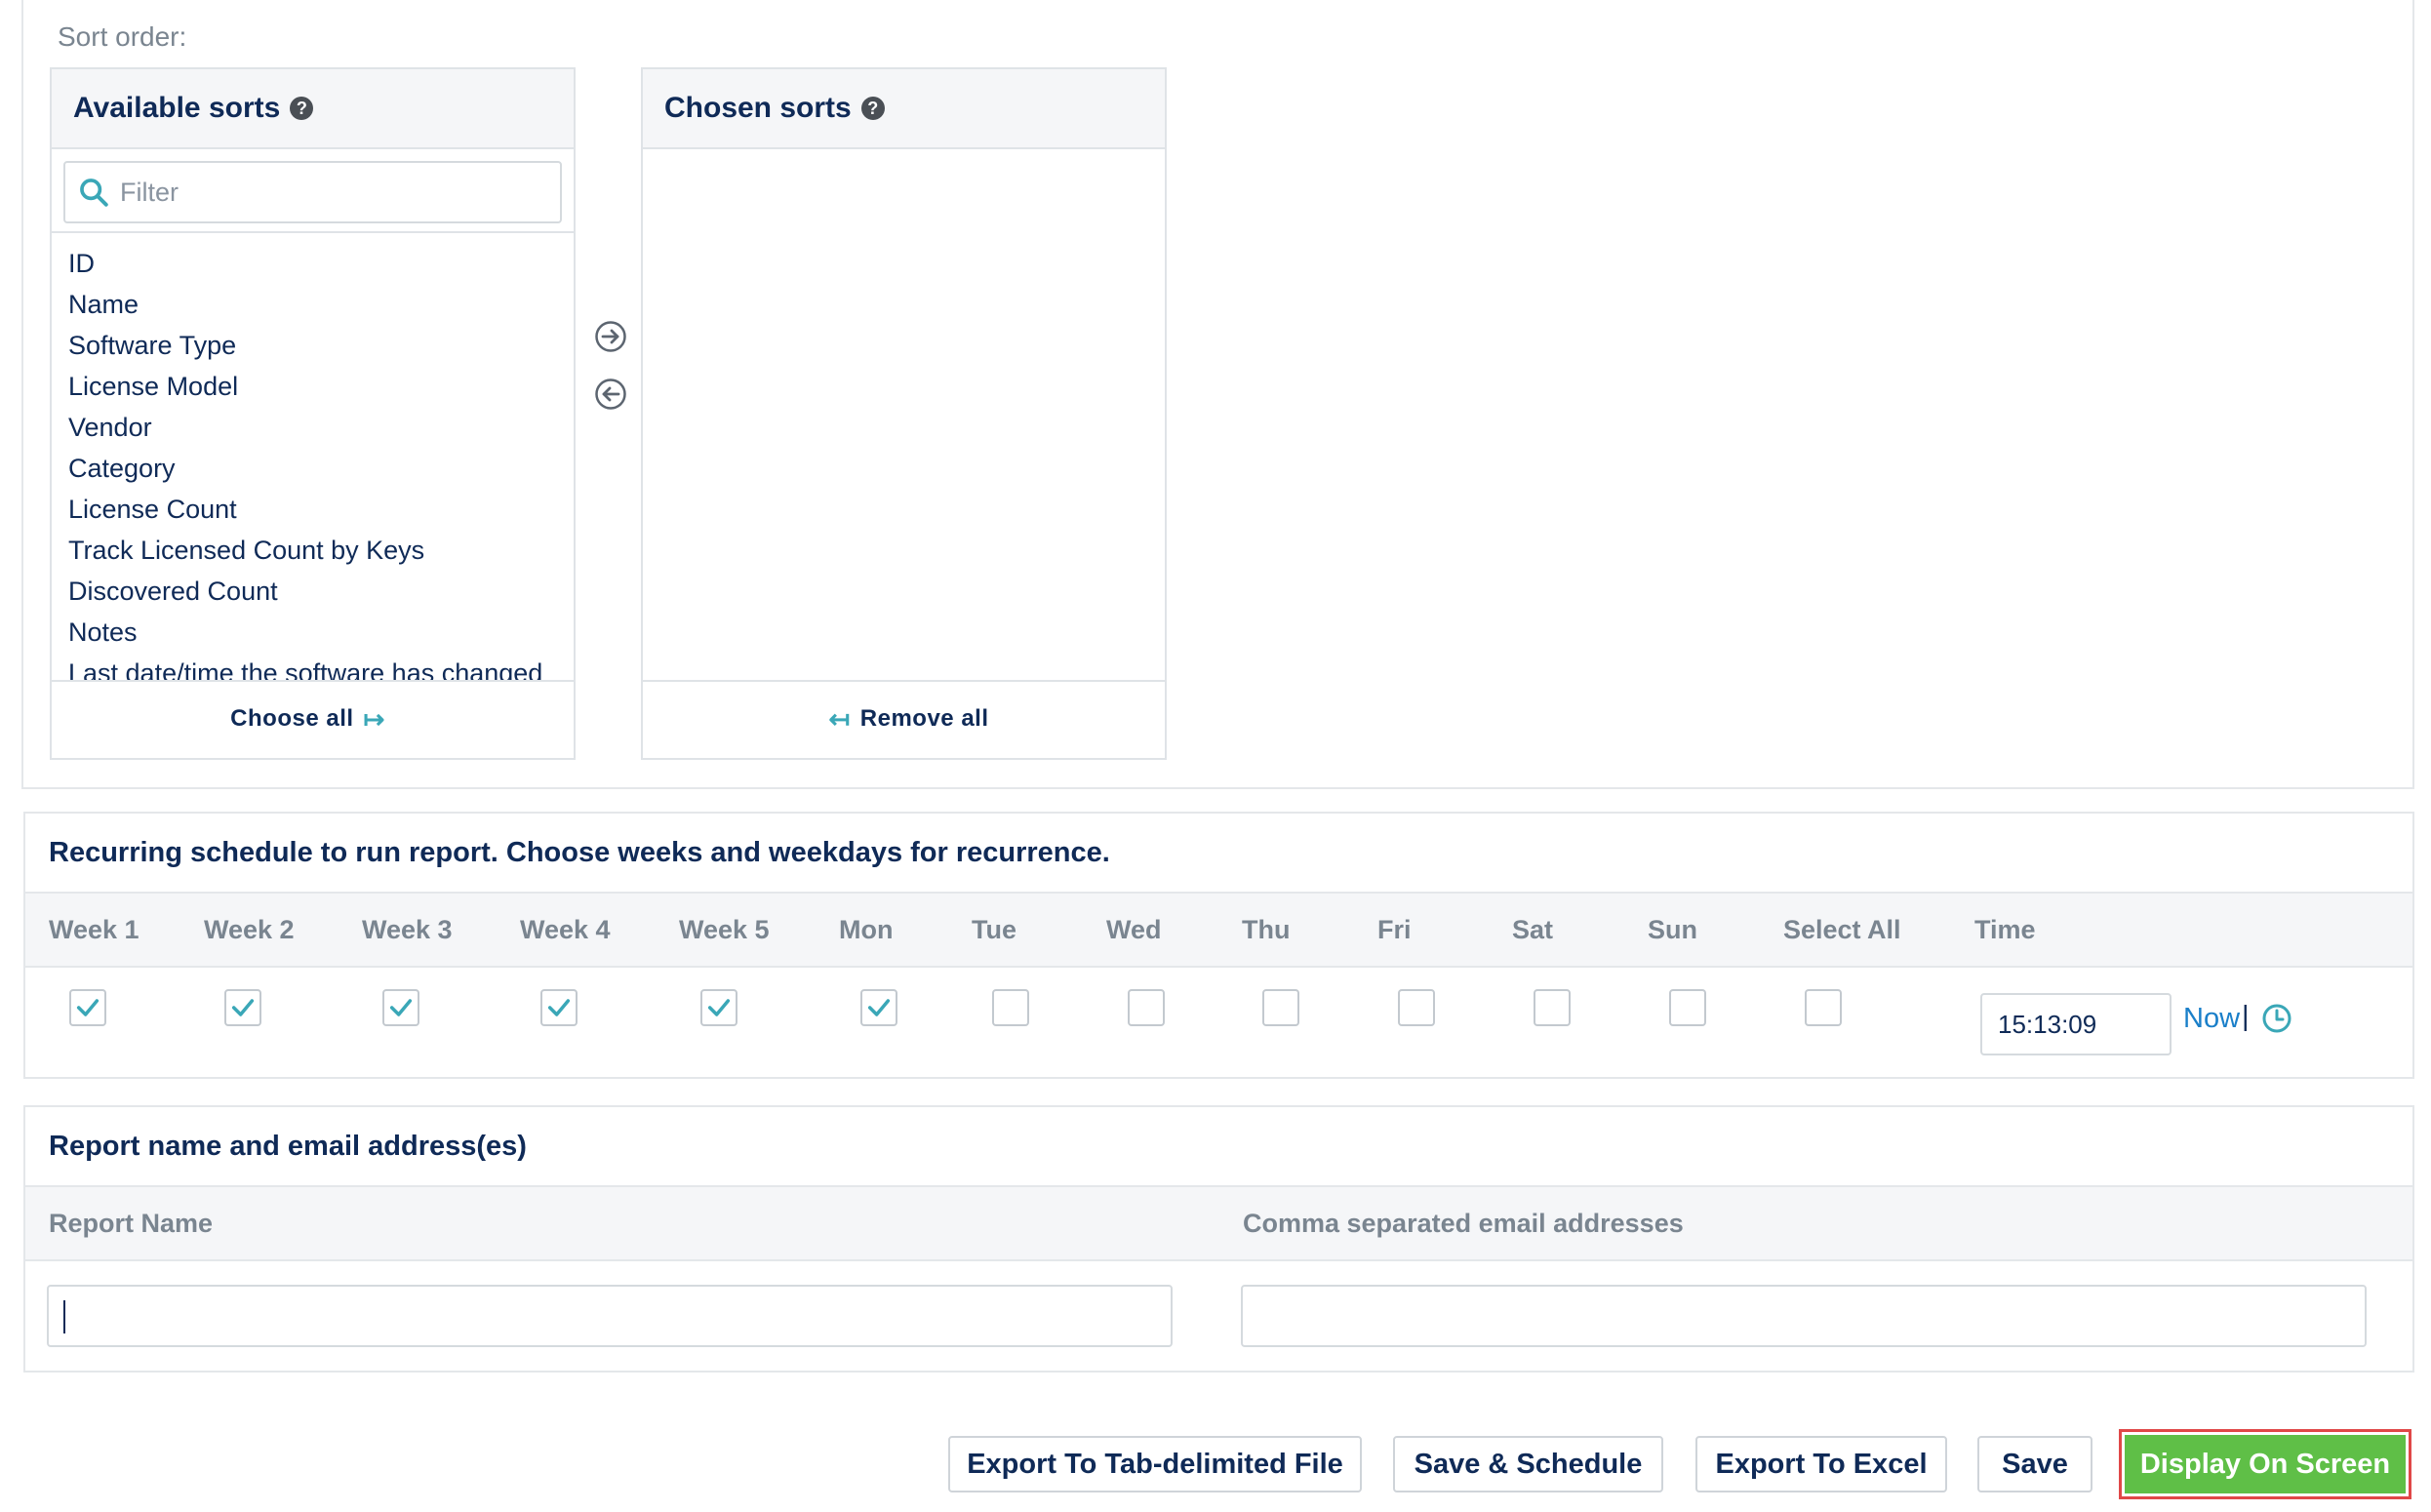 The image size is (2431, 1512). What do you see at coordinates (866, 929) in the screenshot?
I see `schedule-column-header: Mon` at bounding box center [866, 929].